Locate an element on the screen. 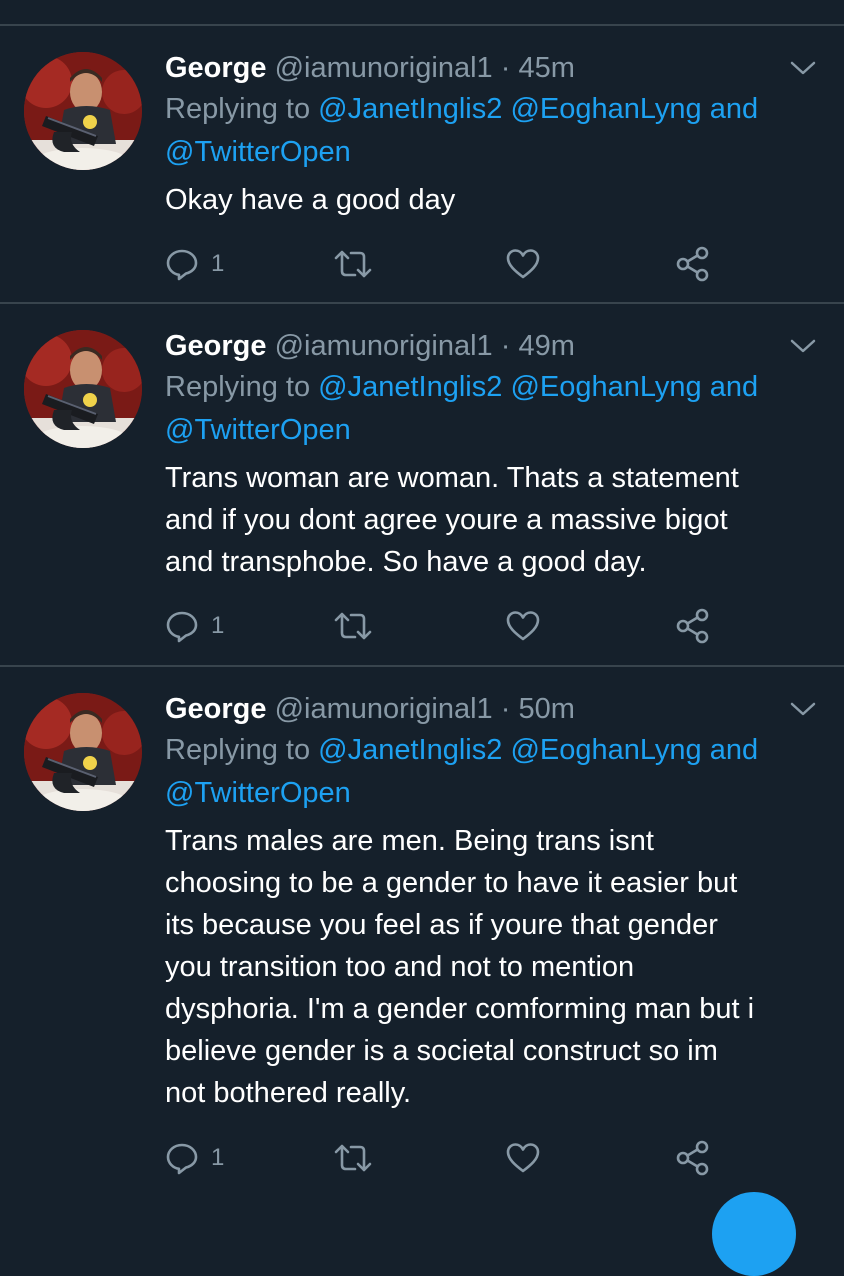  tweet-text: Okay have a good day is located at coordinates (490, 200).